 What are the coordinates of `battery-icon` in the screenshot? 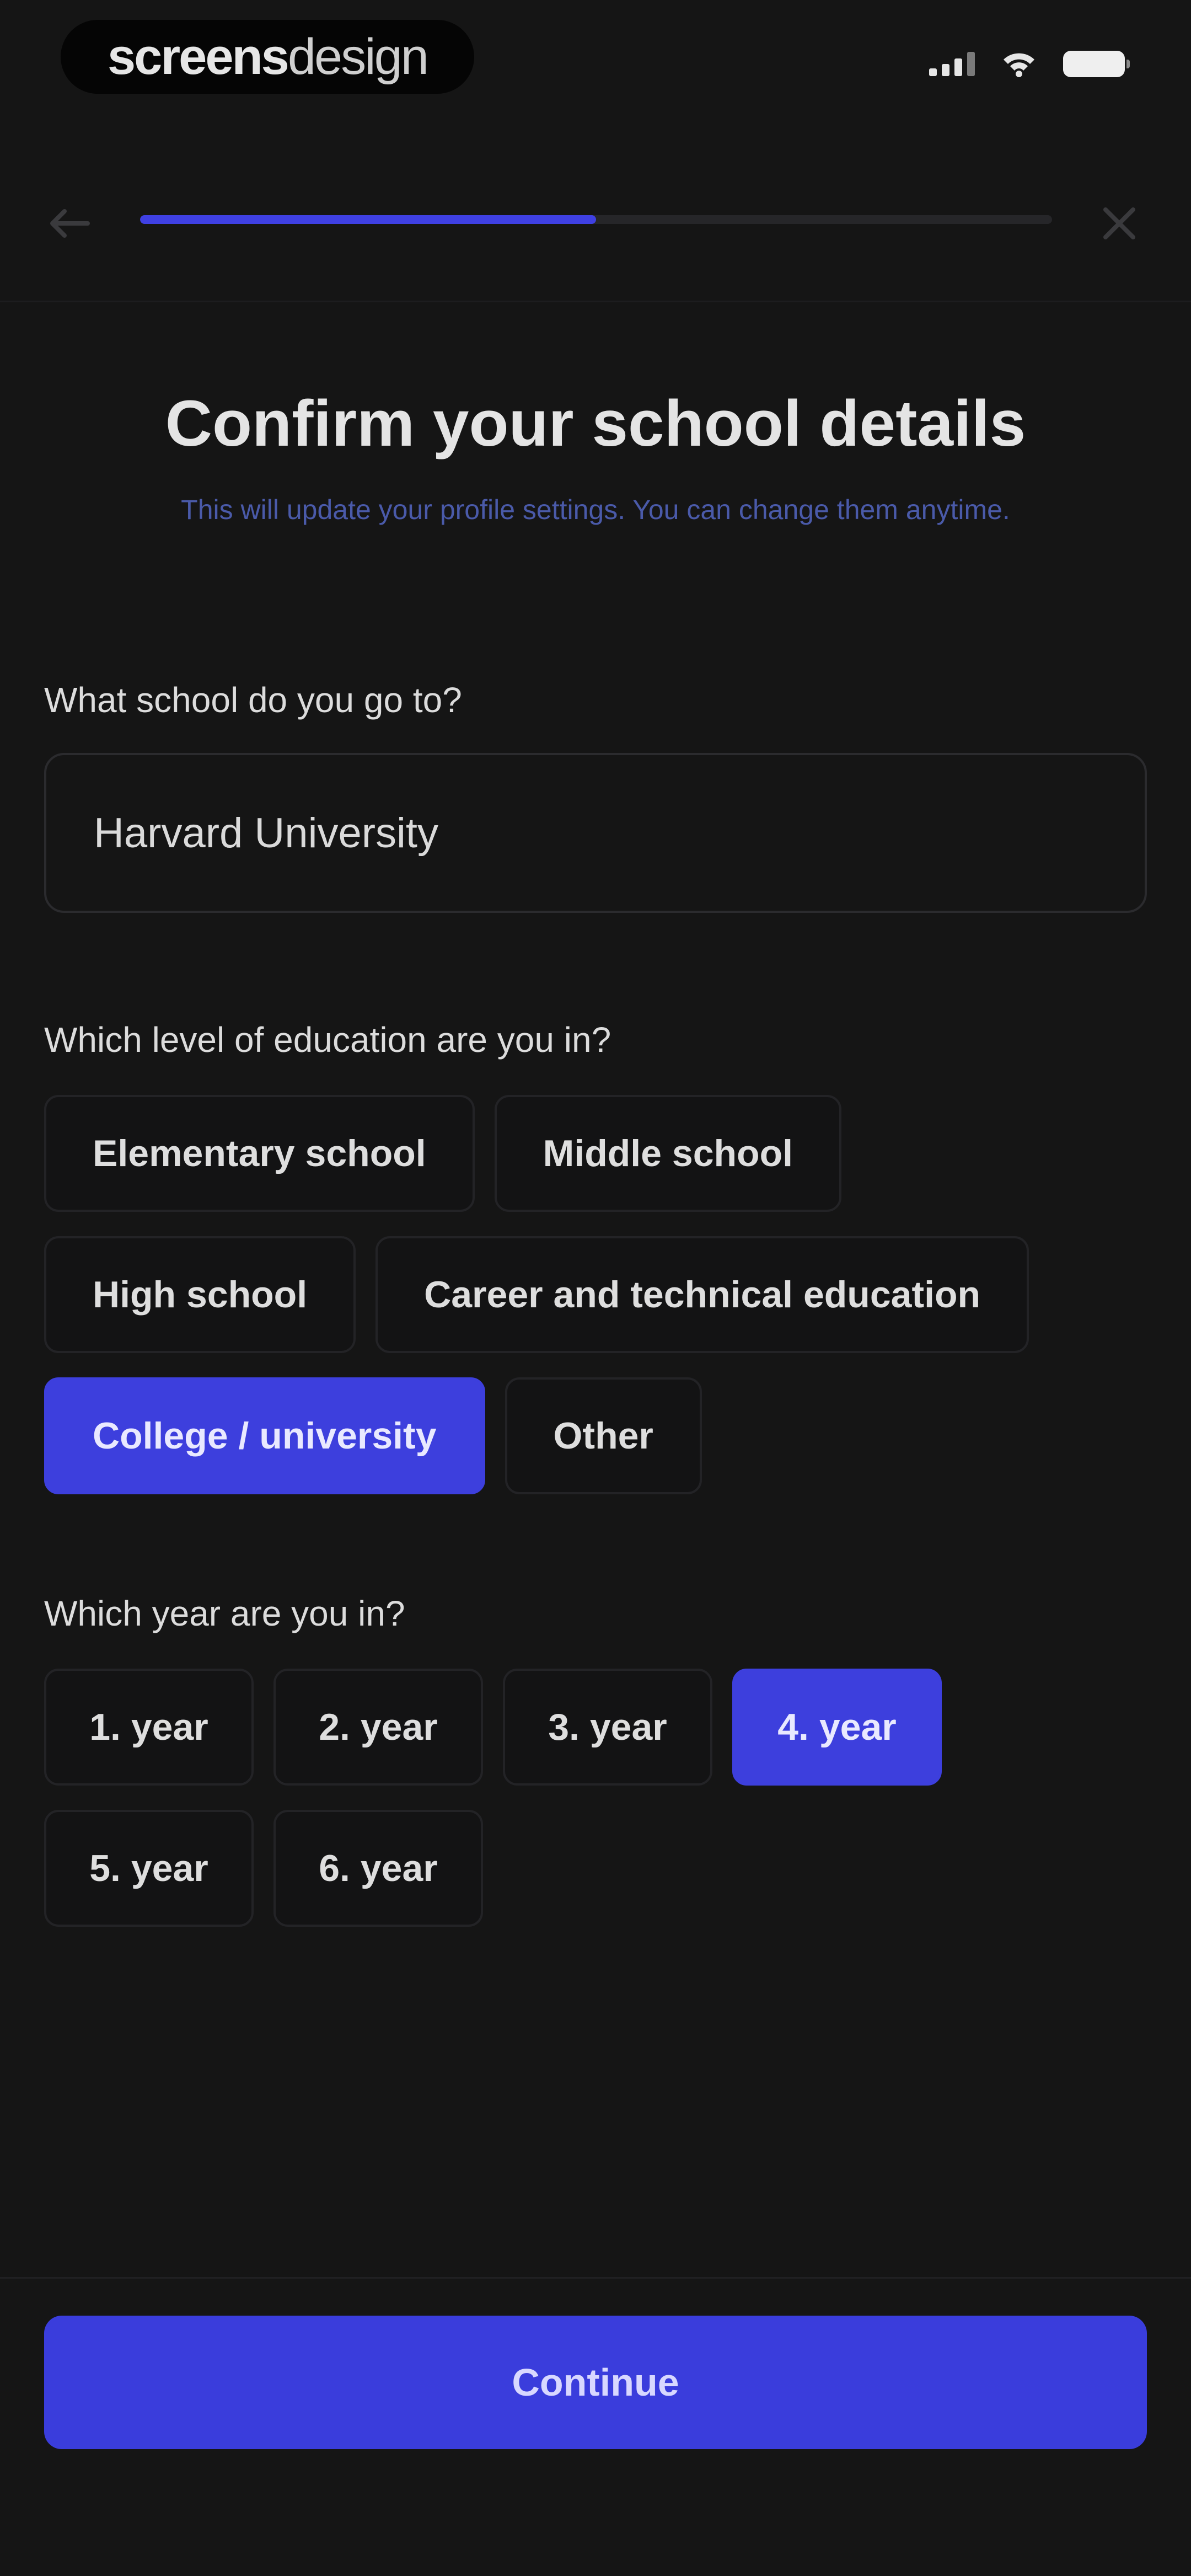 It's located at (1096, 64).